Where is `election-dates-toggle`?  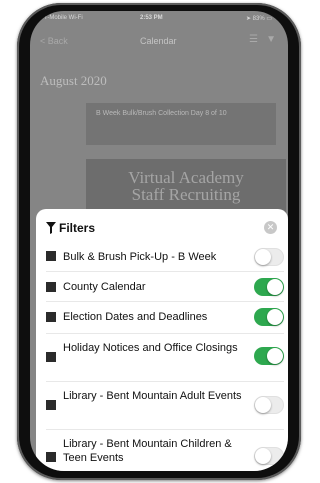 election-dates-toggle is located at coordinates (269, 317).